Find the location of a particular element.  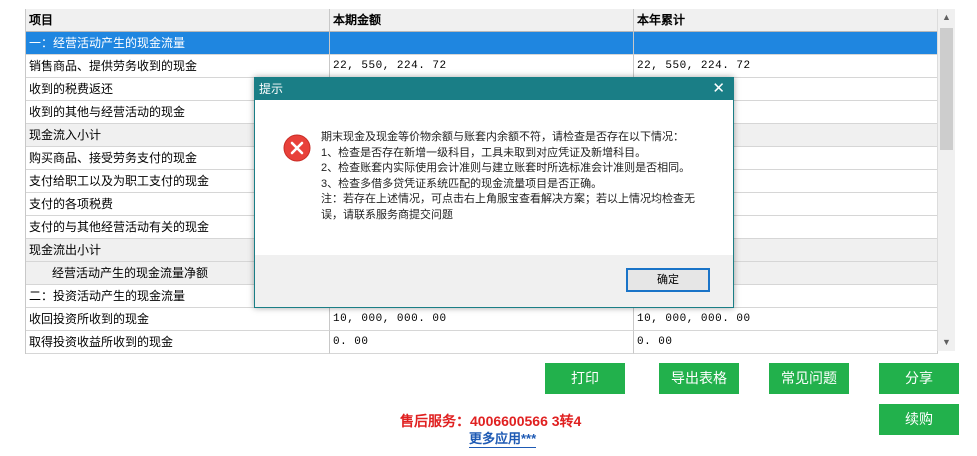

table-row: 取得投资收益所收到的现金 0. 00 0. 00 is located at coordinates (482, 342).